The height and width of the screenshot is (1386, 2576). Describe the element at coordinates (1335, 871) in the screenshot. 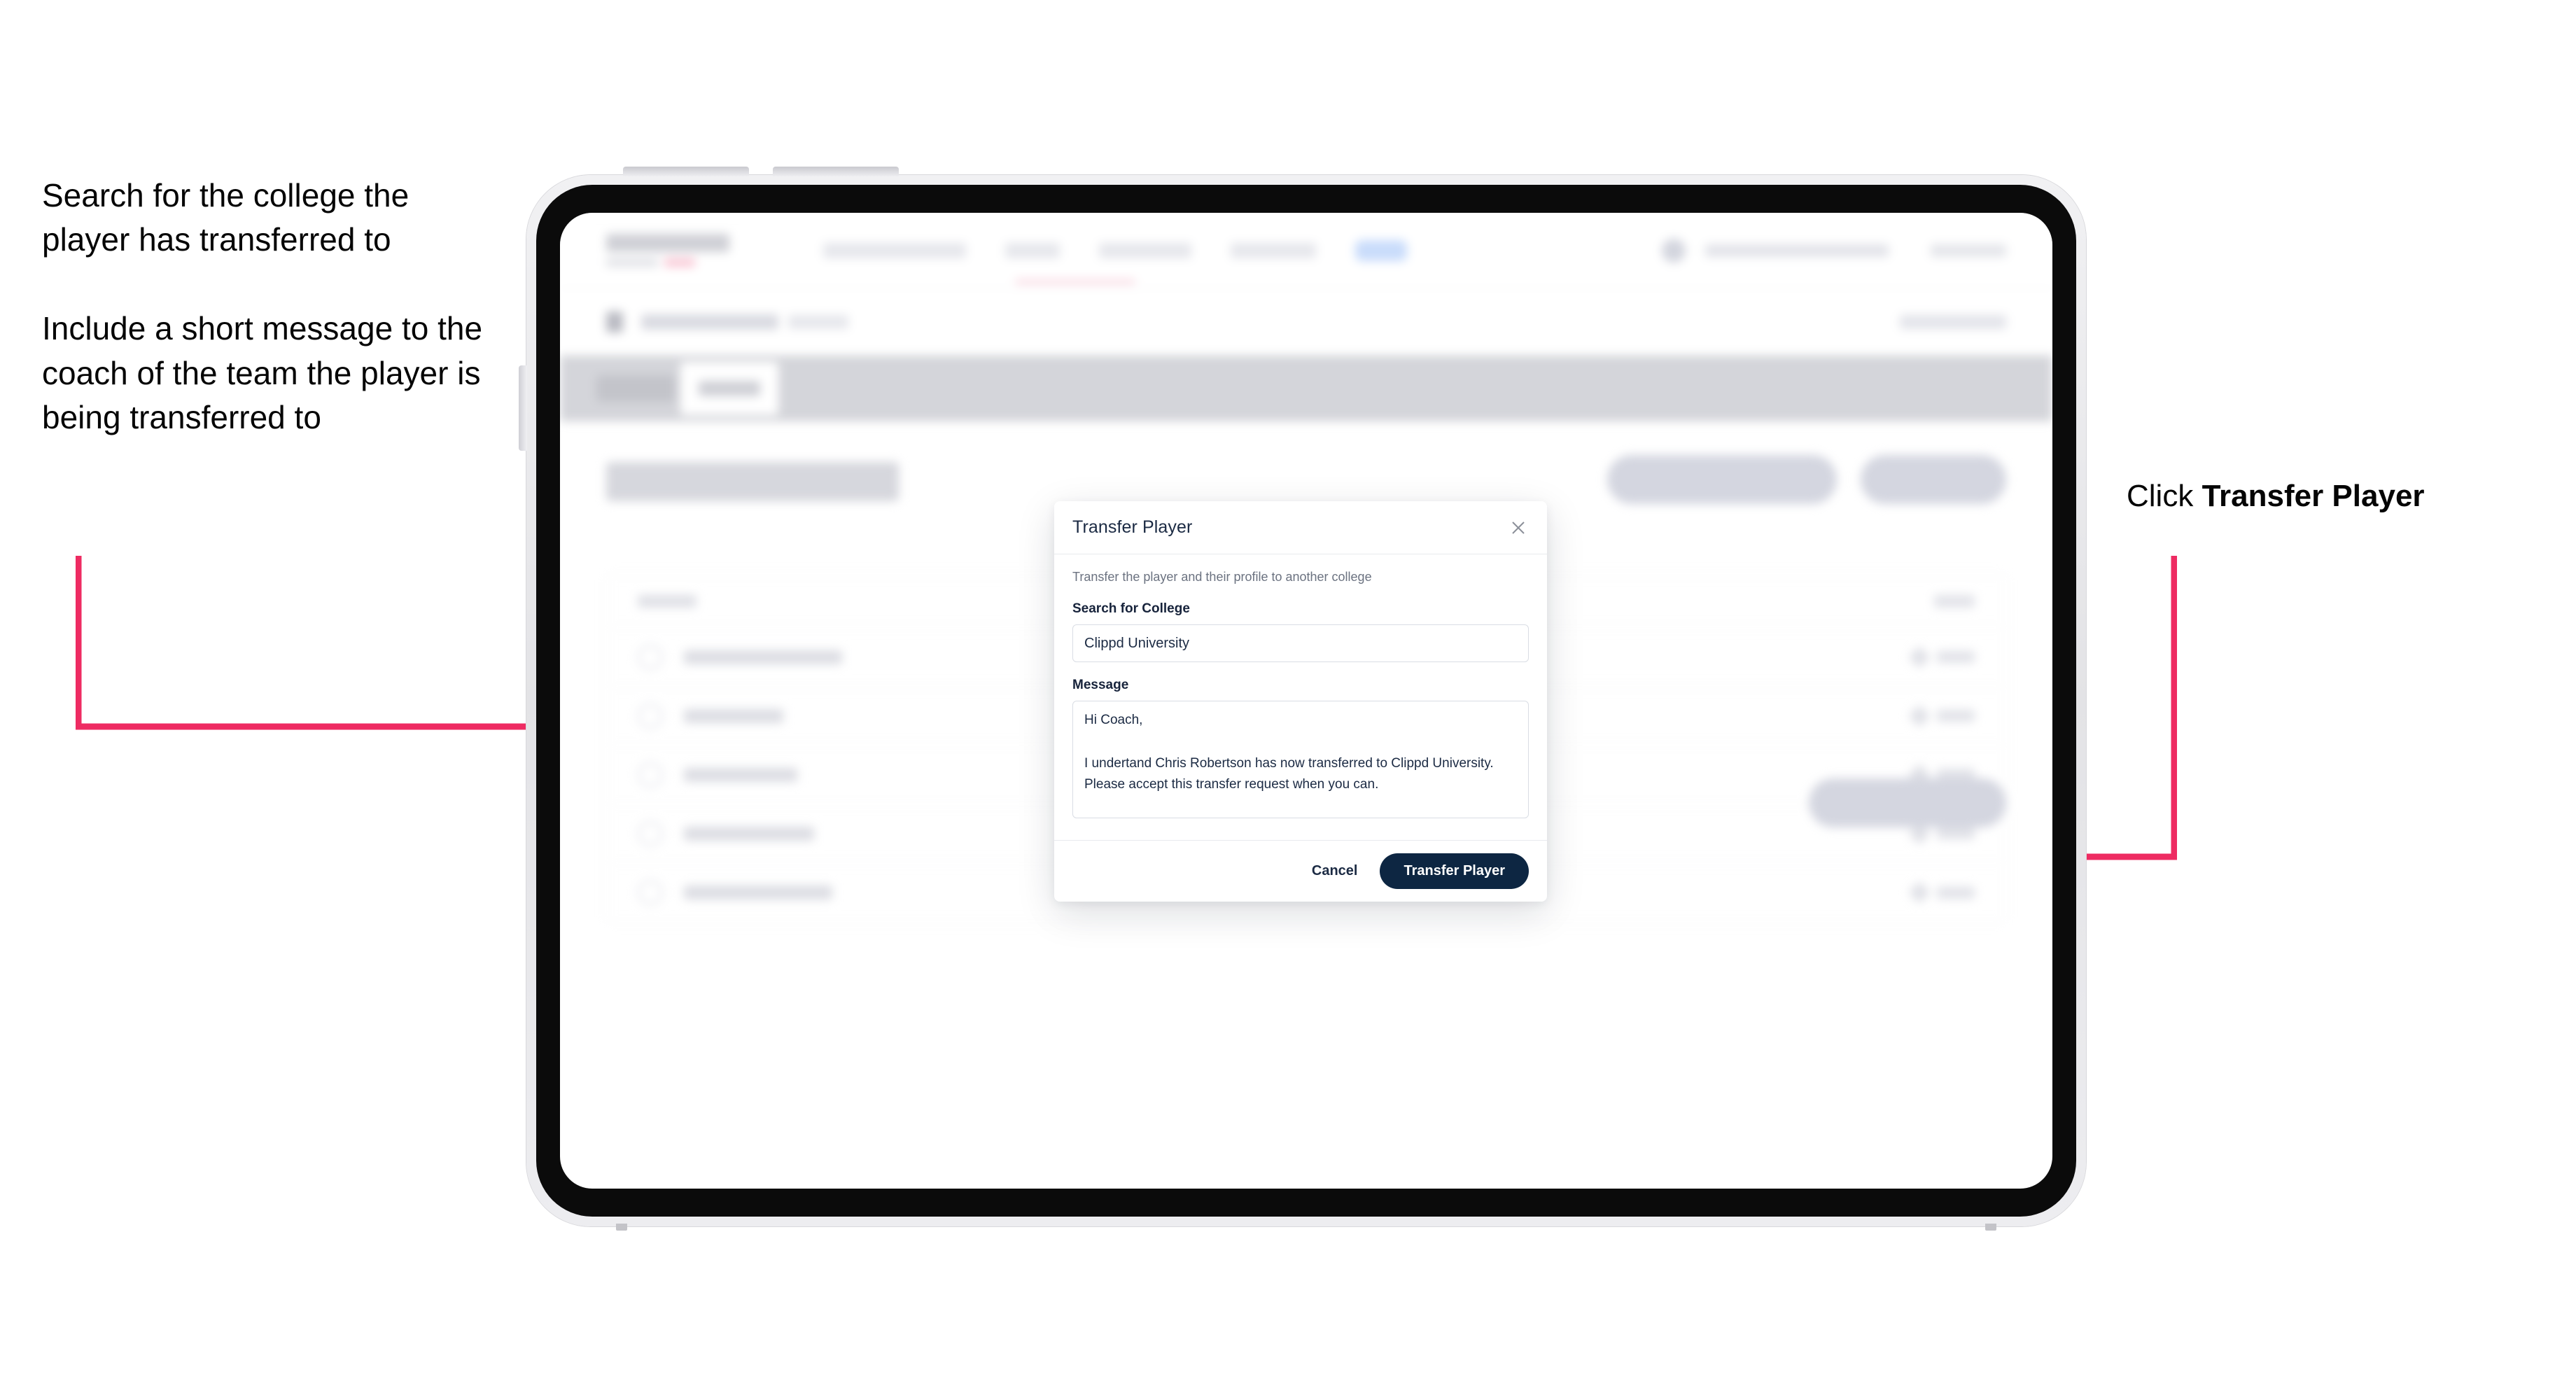

I see `cancel-button: Cancel` at that location.